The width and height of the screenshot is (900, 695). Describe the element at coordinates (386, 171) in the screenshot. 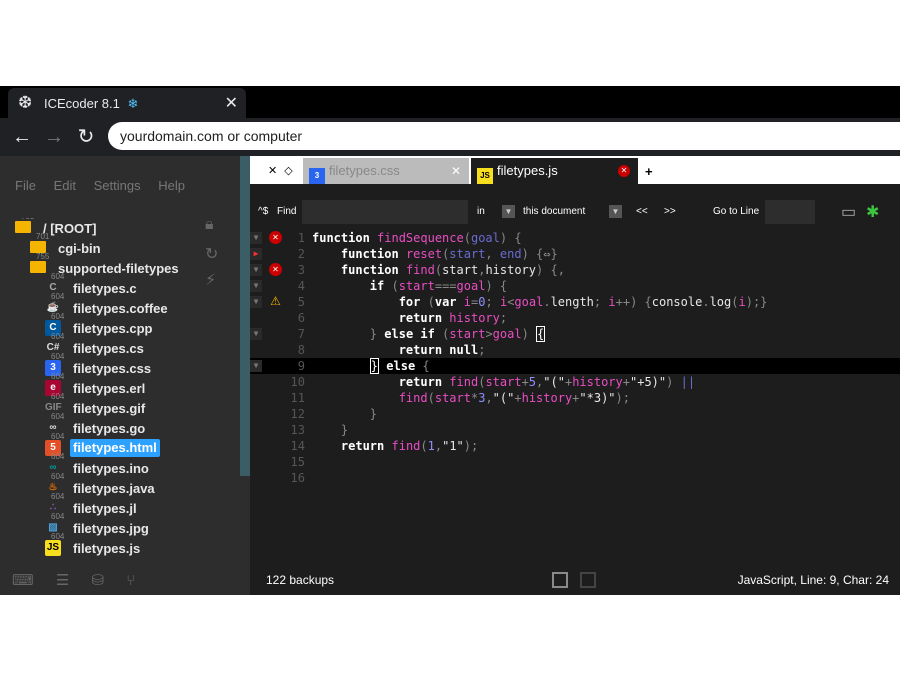

I see `tab-filetypes-css: 3 filetypes.css ✕` at that location.